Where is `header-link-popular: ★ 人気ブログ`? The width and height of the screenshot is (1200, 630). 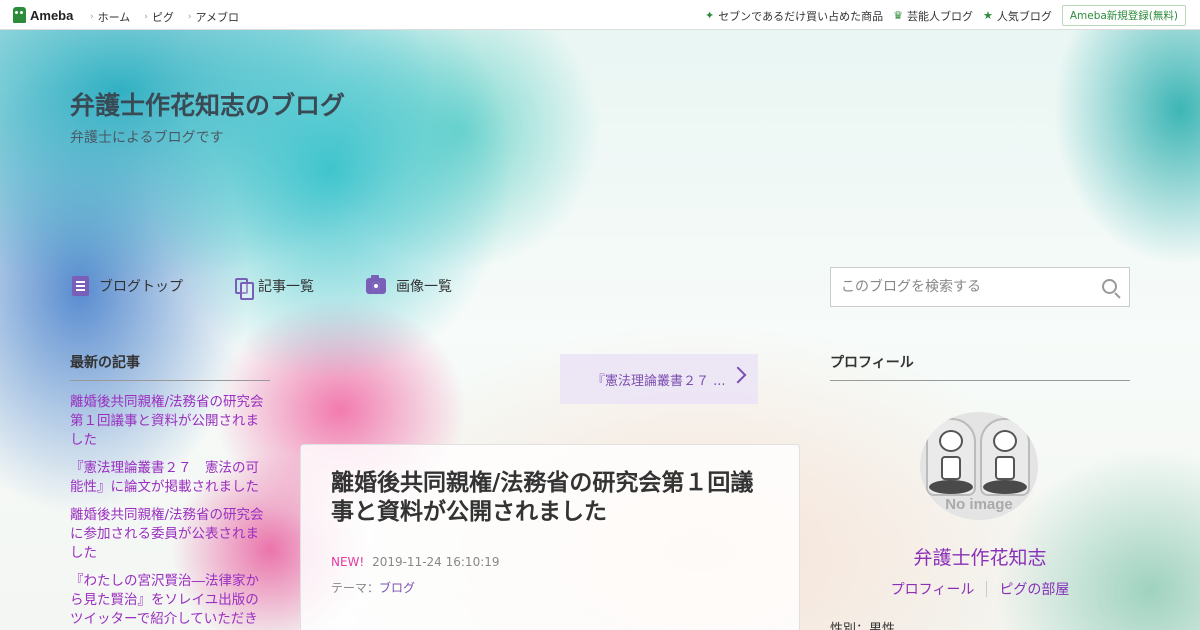 header-link-popular: ★ 人気ブログ is located at coordinates (1017, 16).